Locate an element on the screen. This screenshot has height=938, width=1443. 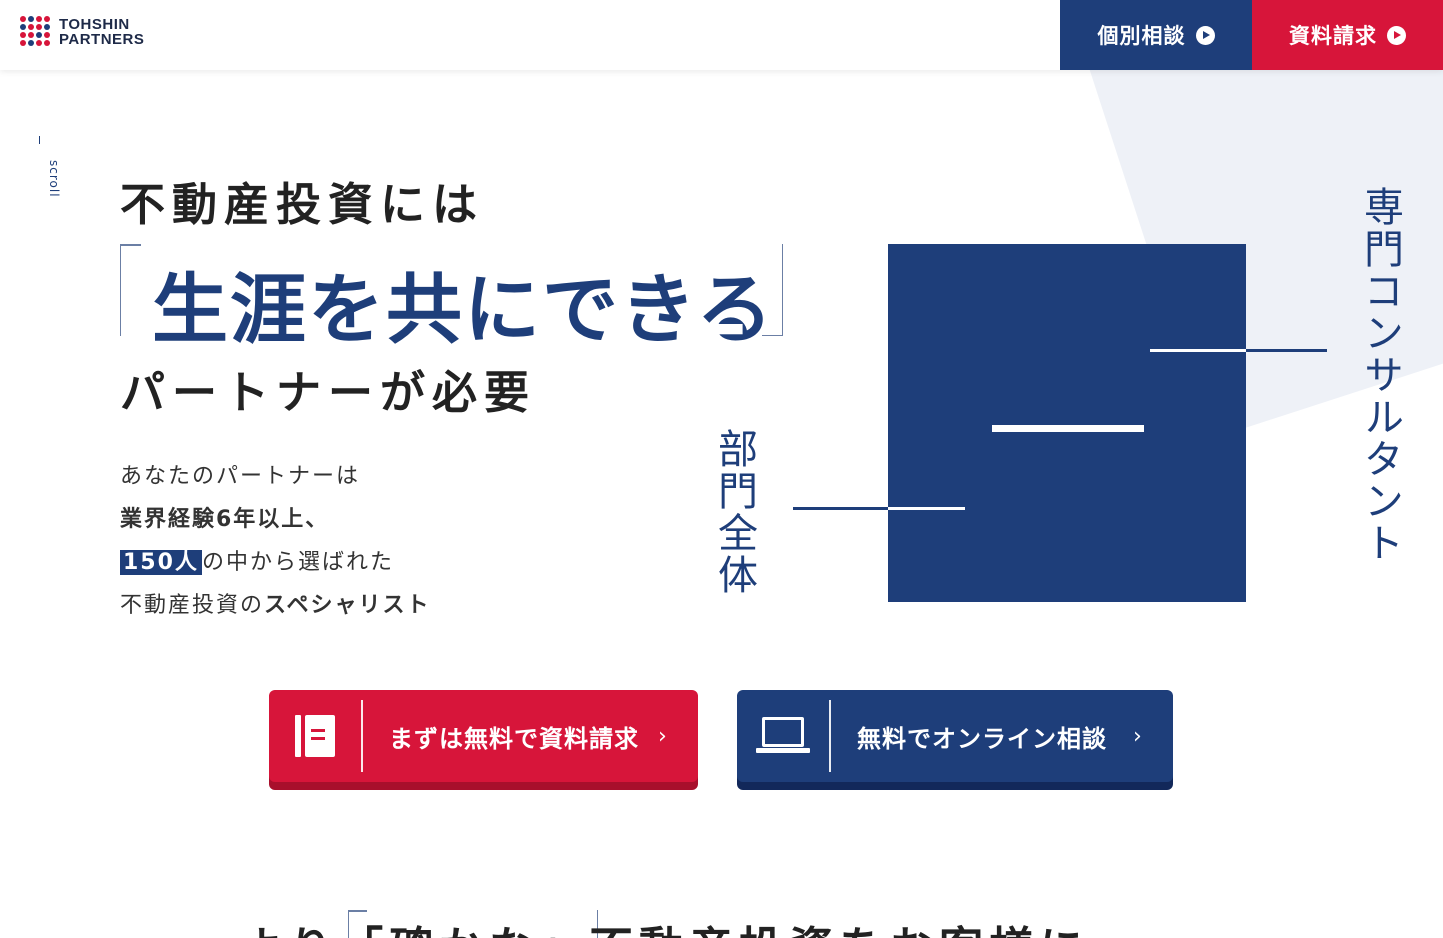
brochure-icon is located at coordinates (315, 736).